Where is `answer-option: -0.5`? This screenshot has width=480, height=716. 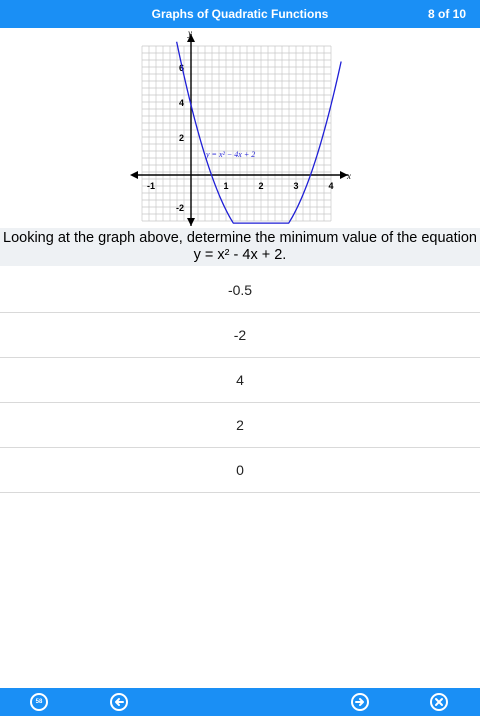 answer-option: -0.5 is located at coordinates (240, 290).